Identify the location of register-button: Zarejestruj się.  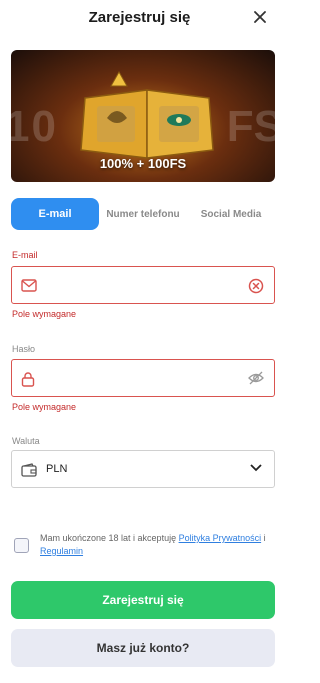
(143, 600).